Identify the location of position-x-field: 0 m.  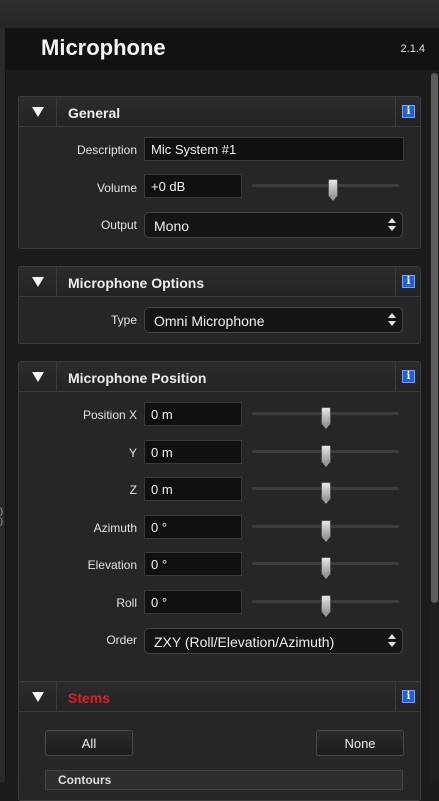
(193, 414).